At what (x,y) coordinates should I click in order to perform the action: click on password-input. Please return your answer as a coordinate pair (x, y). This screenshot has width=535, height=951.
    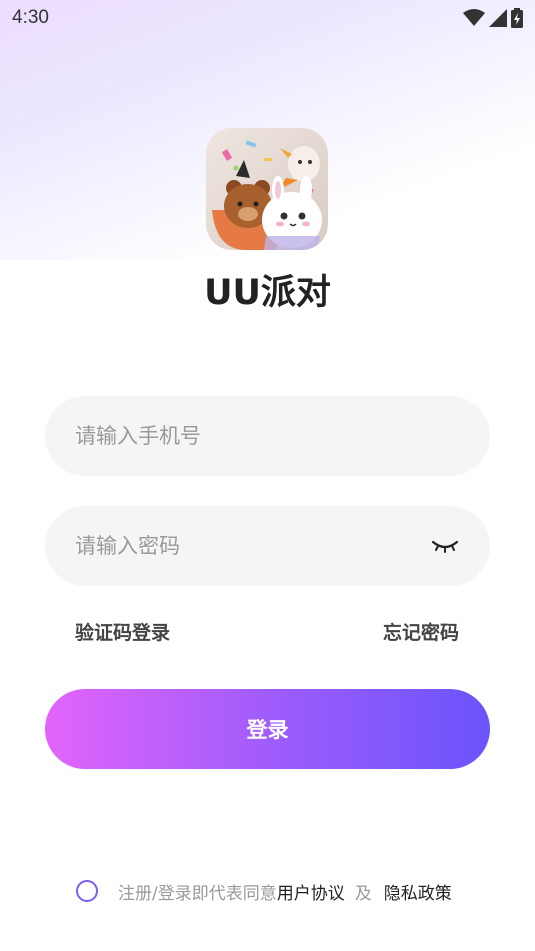
    Looking at the image, I should click on (248, 546).